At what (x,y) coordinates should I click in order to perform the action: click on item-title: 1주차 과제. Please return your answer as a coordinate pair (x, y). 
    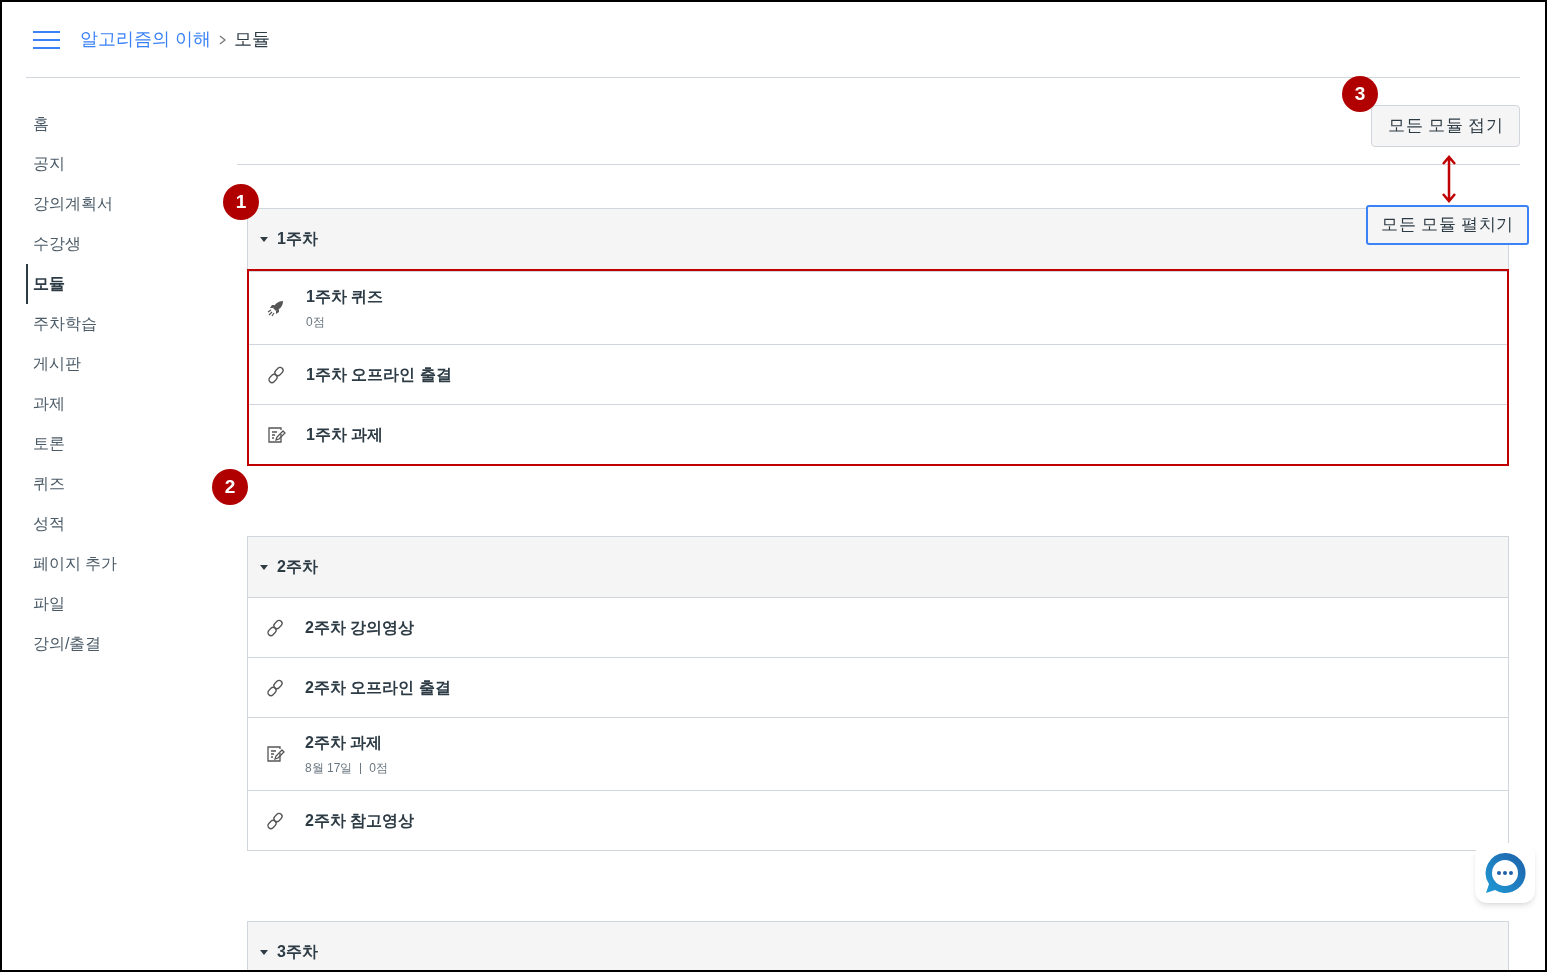
    Looking at the image, I should click on (345, 434).